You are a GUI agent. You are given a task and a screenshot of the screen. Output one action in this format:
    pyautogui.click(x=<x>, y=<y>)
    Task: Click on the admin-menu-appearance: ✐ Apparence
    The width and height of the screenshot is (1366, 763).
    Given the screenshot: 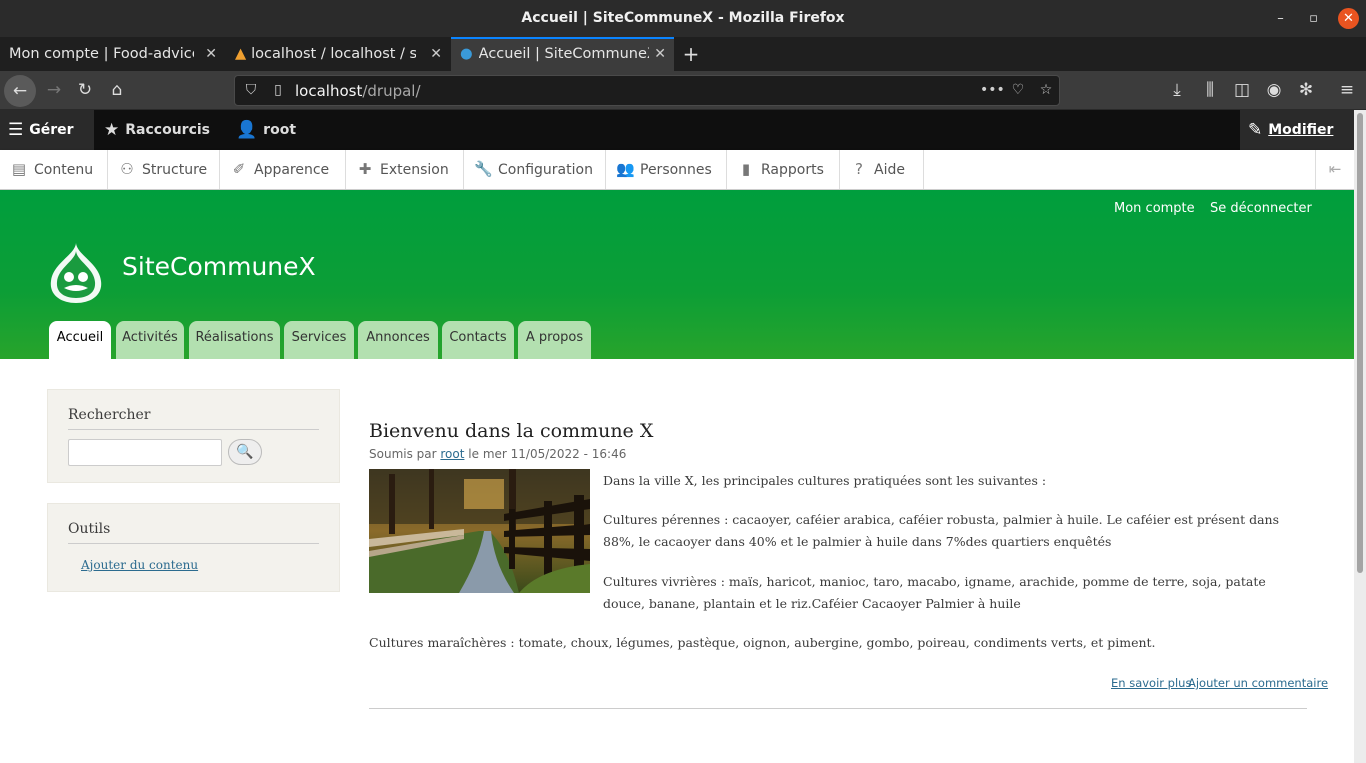 What is the action you would take?
    pyautogui.click(x=283, y=169)
    